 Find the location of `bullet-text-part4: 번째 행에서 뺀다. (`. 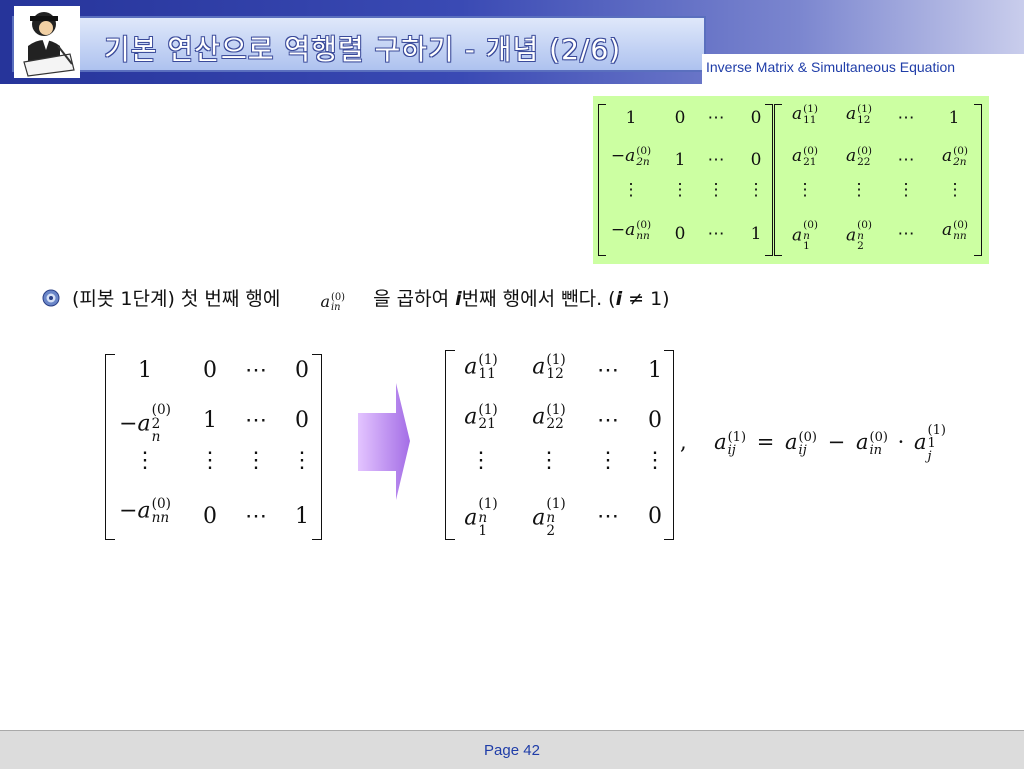

bullet-text-part4: 번째 행에서 뺀다. ( is located at coordinates (538, 299).